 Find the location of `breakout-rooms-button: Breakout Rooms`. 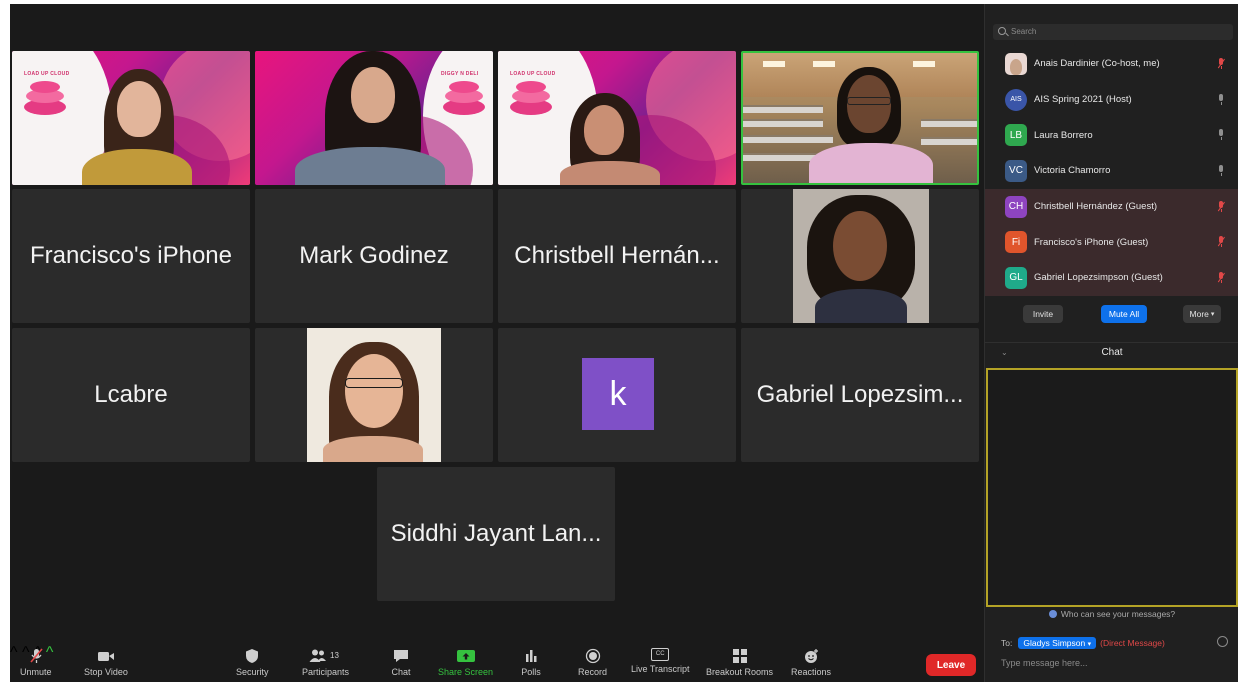

breakout-rooms-button: Breakout Rooms is located at coordinates (739, 662).